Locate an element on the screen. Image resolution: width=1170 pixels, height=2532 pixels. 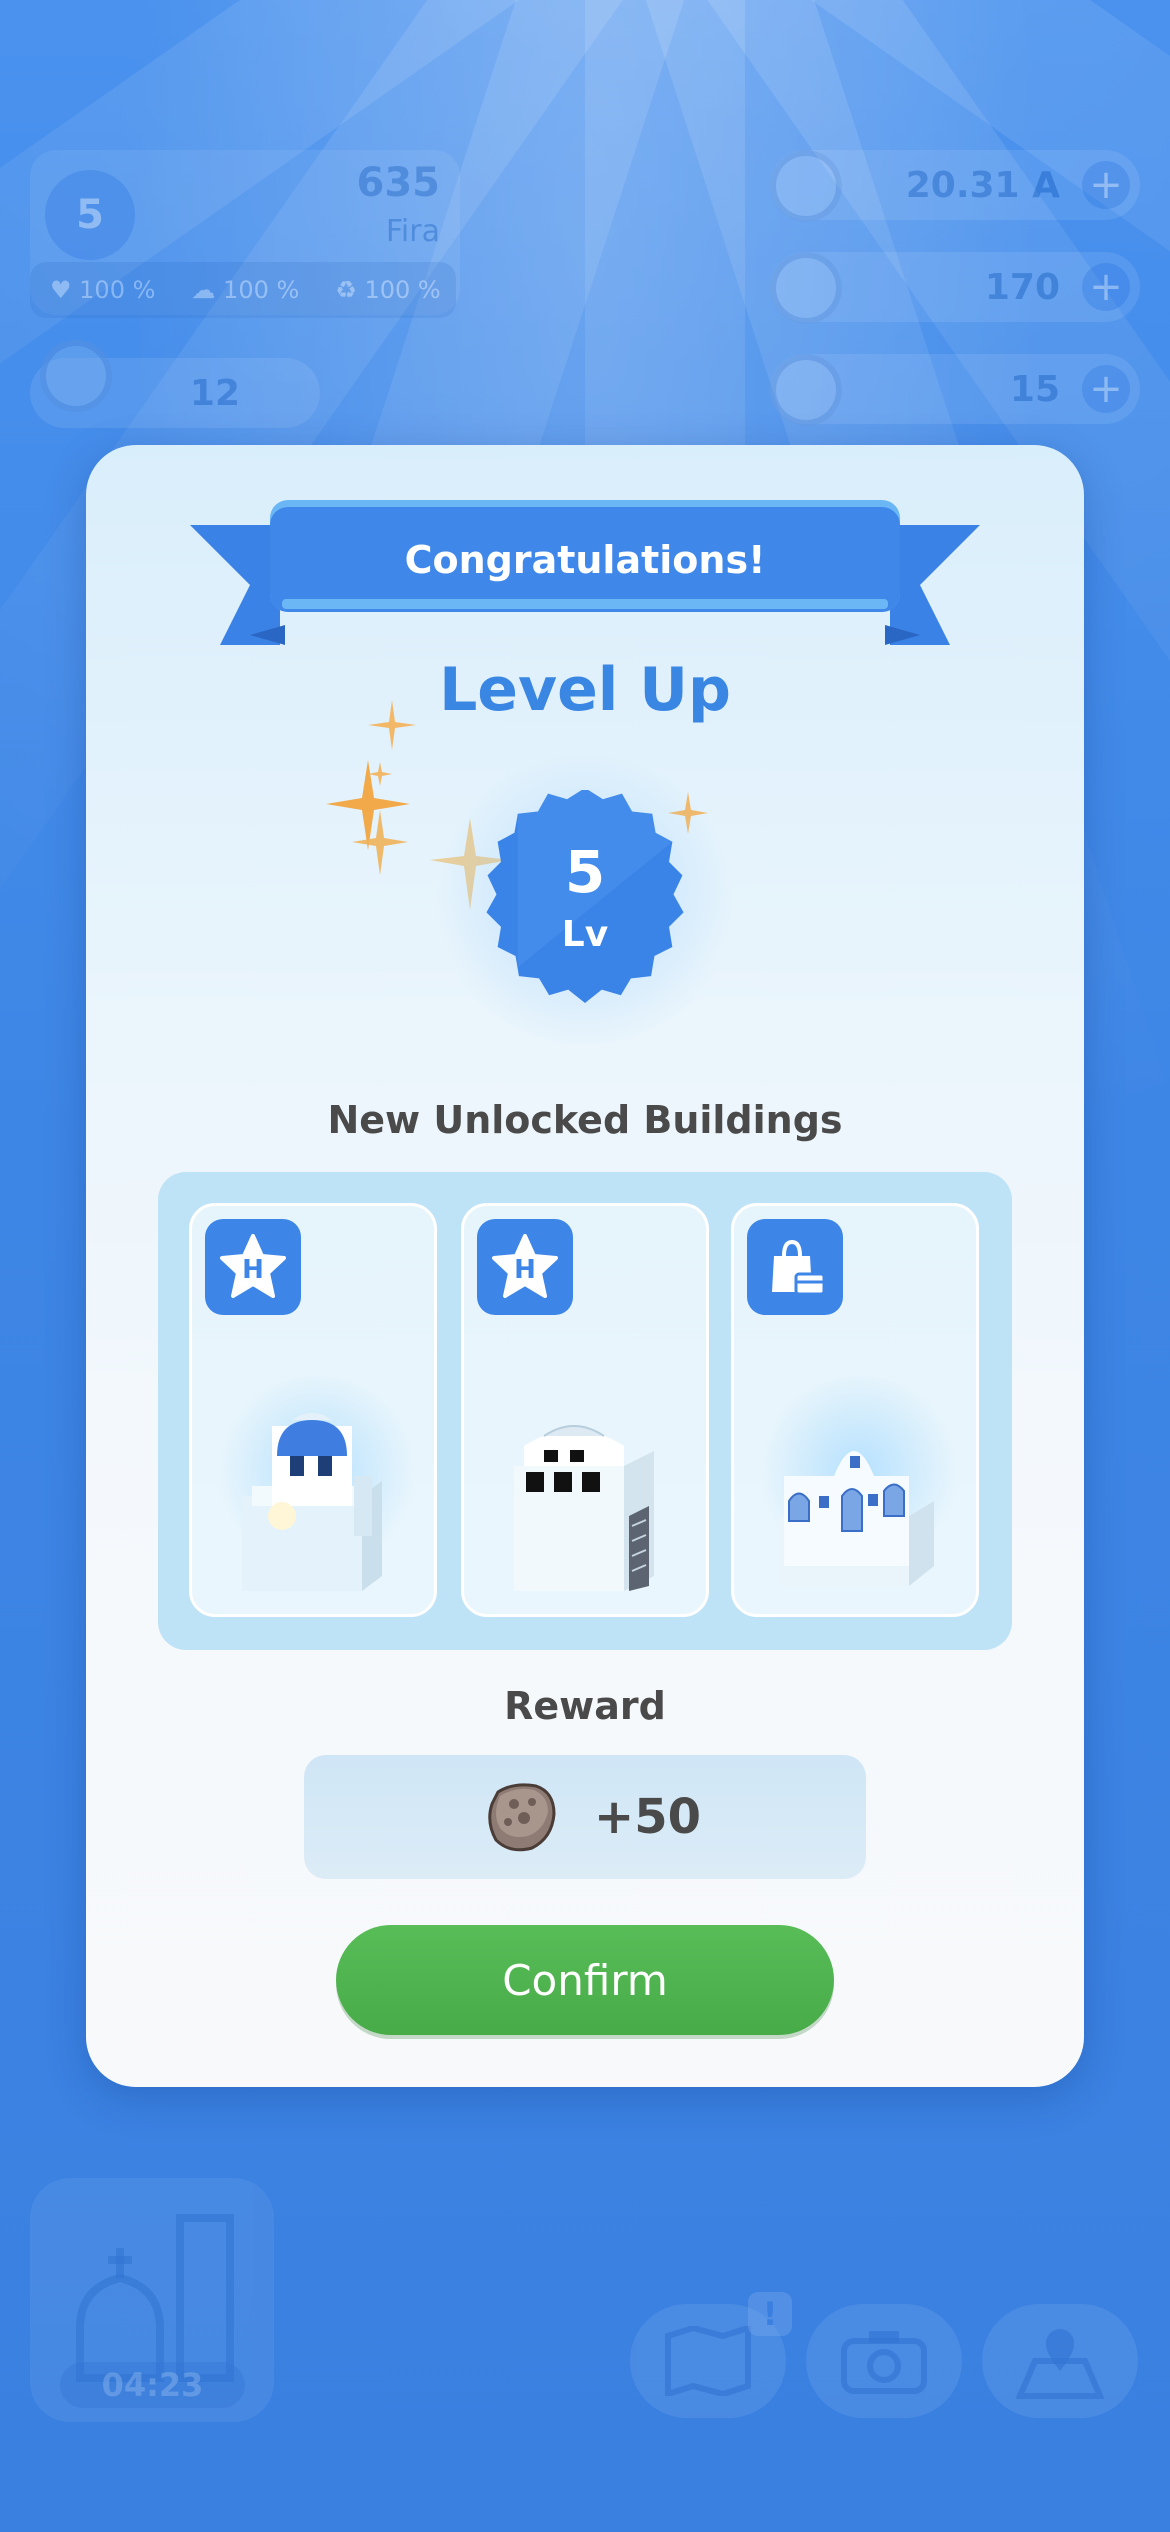
building-card is located at coordinates (855, 1410).